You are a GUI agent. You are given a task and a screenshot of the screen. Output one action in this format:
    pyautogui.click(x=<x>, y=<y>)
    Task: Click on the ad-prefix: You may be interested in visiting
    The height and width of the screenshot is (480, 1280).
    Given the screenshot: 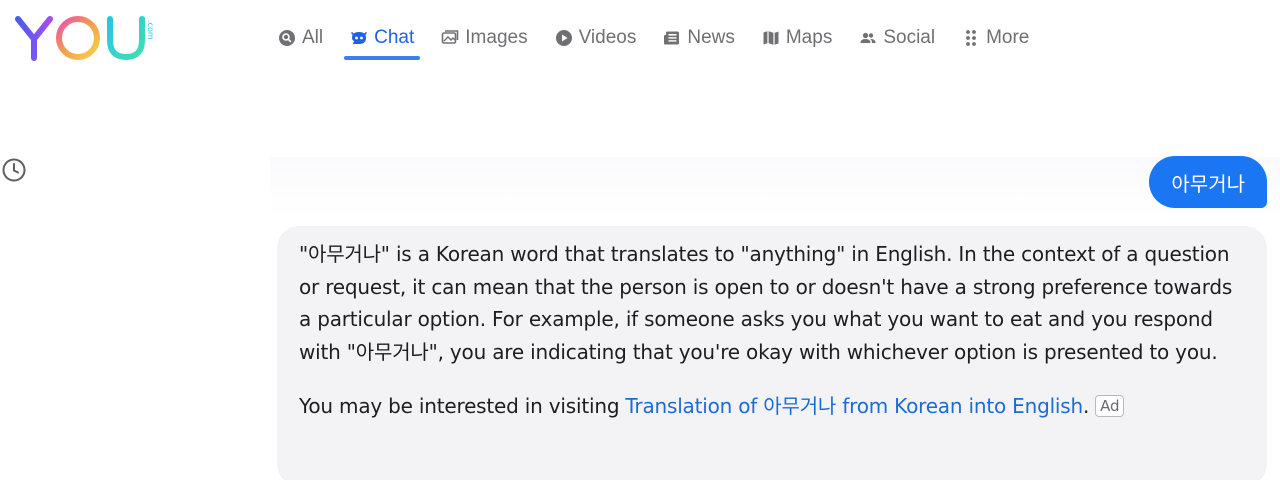 What is the action you would take?
    pyautogui.click(x=459, y=406)
    